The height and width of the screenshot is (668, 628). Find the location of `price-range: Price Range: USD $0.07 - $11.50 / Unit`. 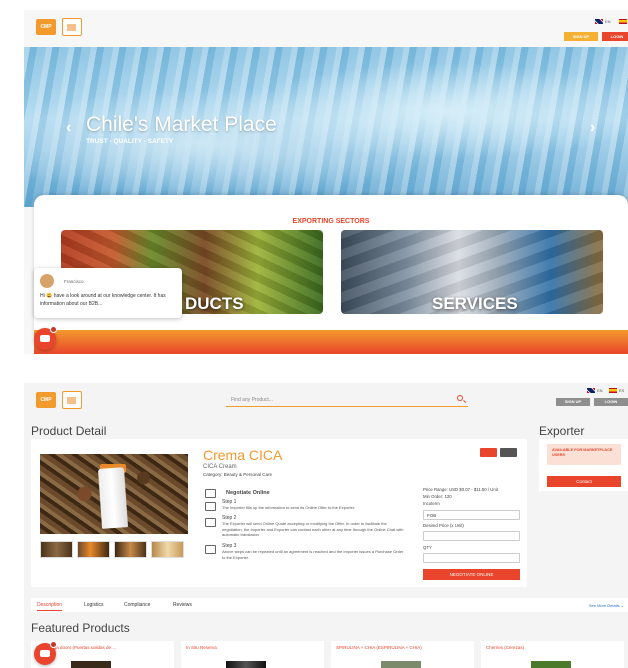

price-range: Price Range: USD $0.07 - $11.50 / Unit is located at coordinates (460, 489).